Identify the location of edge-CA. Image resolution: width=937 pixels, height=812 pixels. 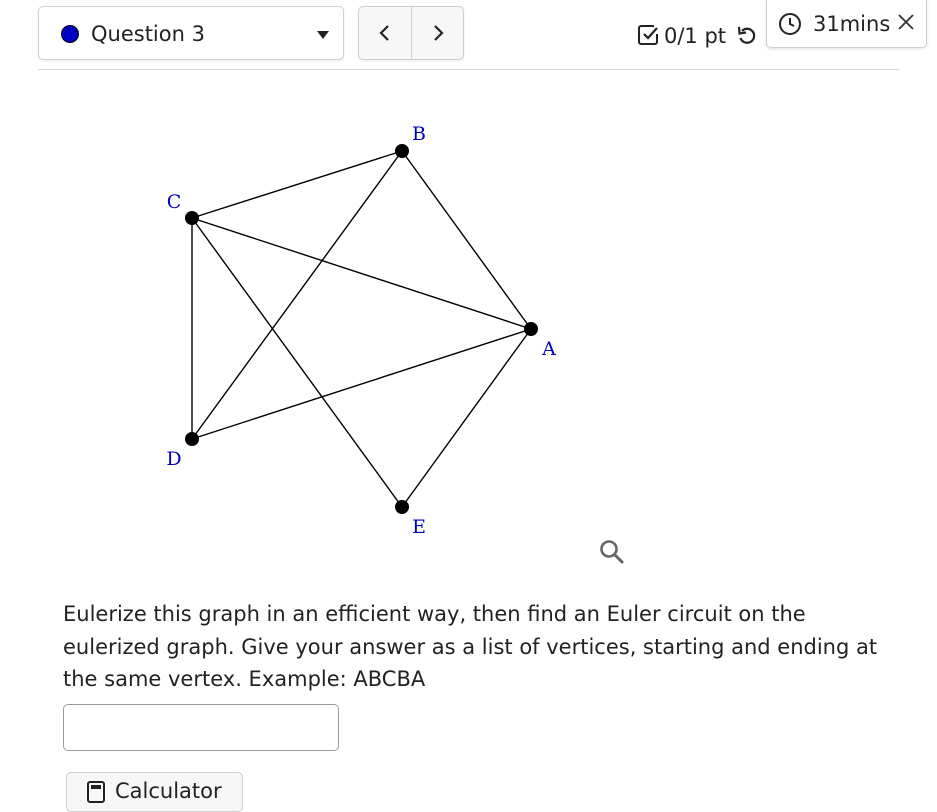
(361, 273).